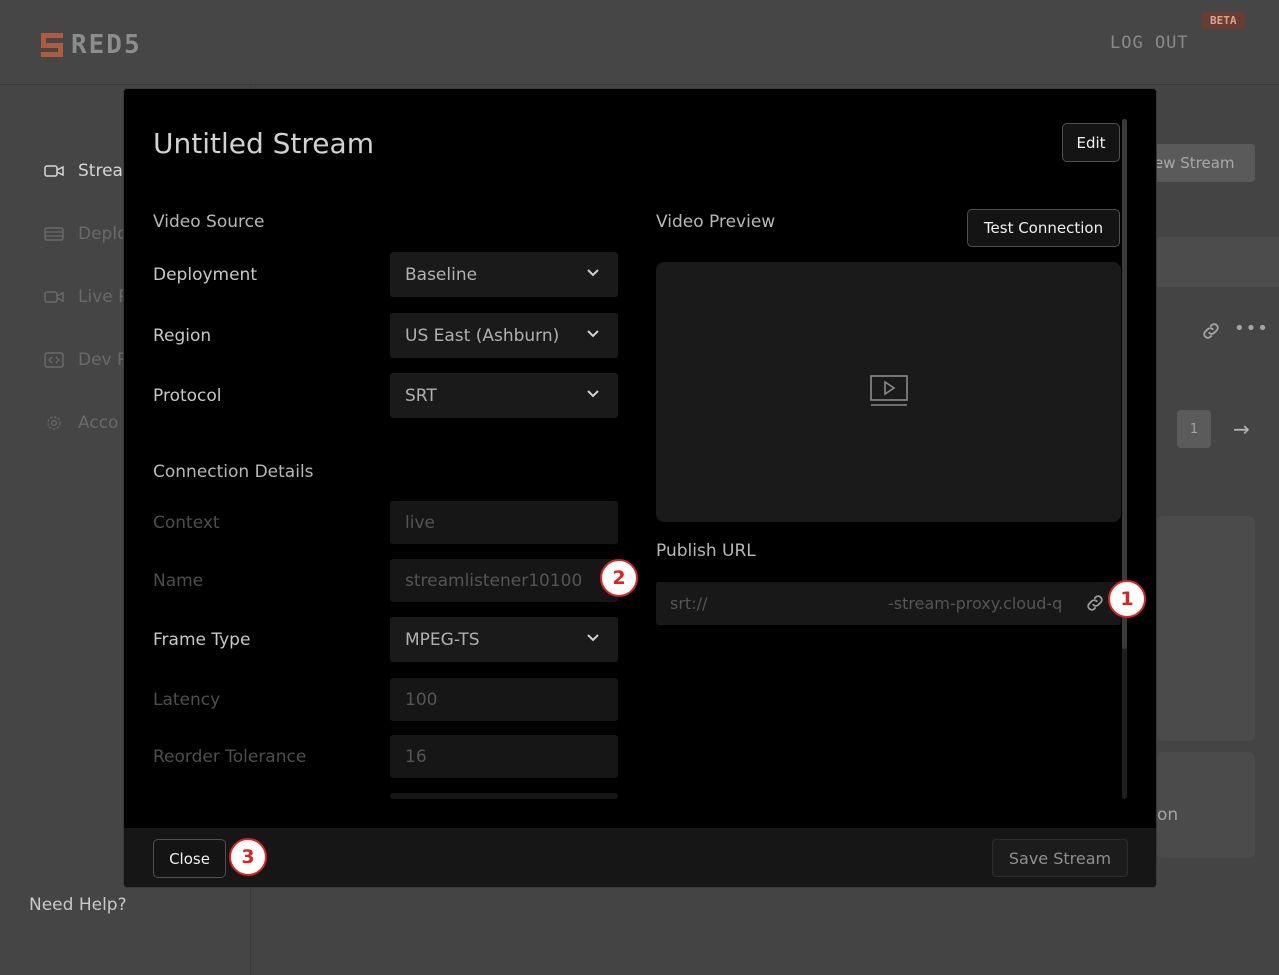 The height and width of the screenshot is (975, 1279). What do you see at coordinates (1218, 262) in the screenshot?
I see `table-header-row` at bounding box center [1218, 262].